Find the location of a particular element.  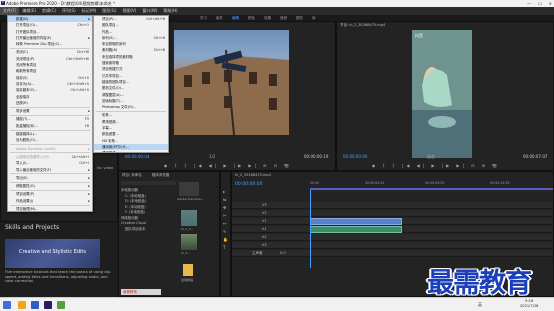

maximize-button: ☐ is located at coordinates (540, 3).